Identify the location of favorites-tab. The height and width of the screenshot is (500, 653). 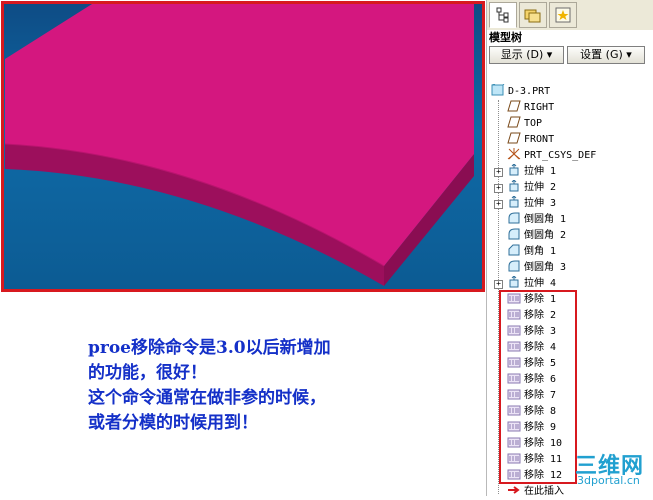
(563, 15).